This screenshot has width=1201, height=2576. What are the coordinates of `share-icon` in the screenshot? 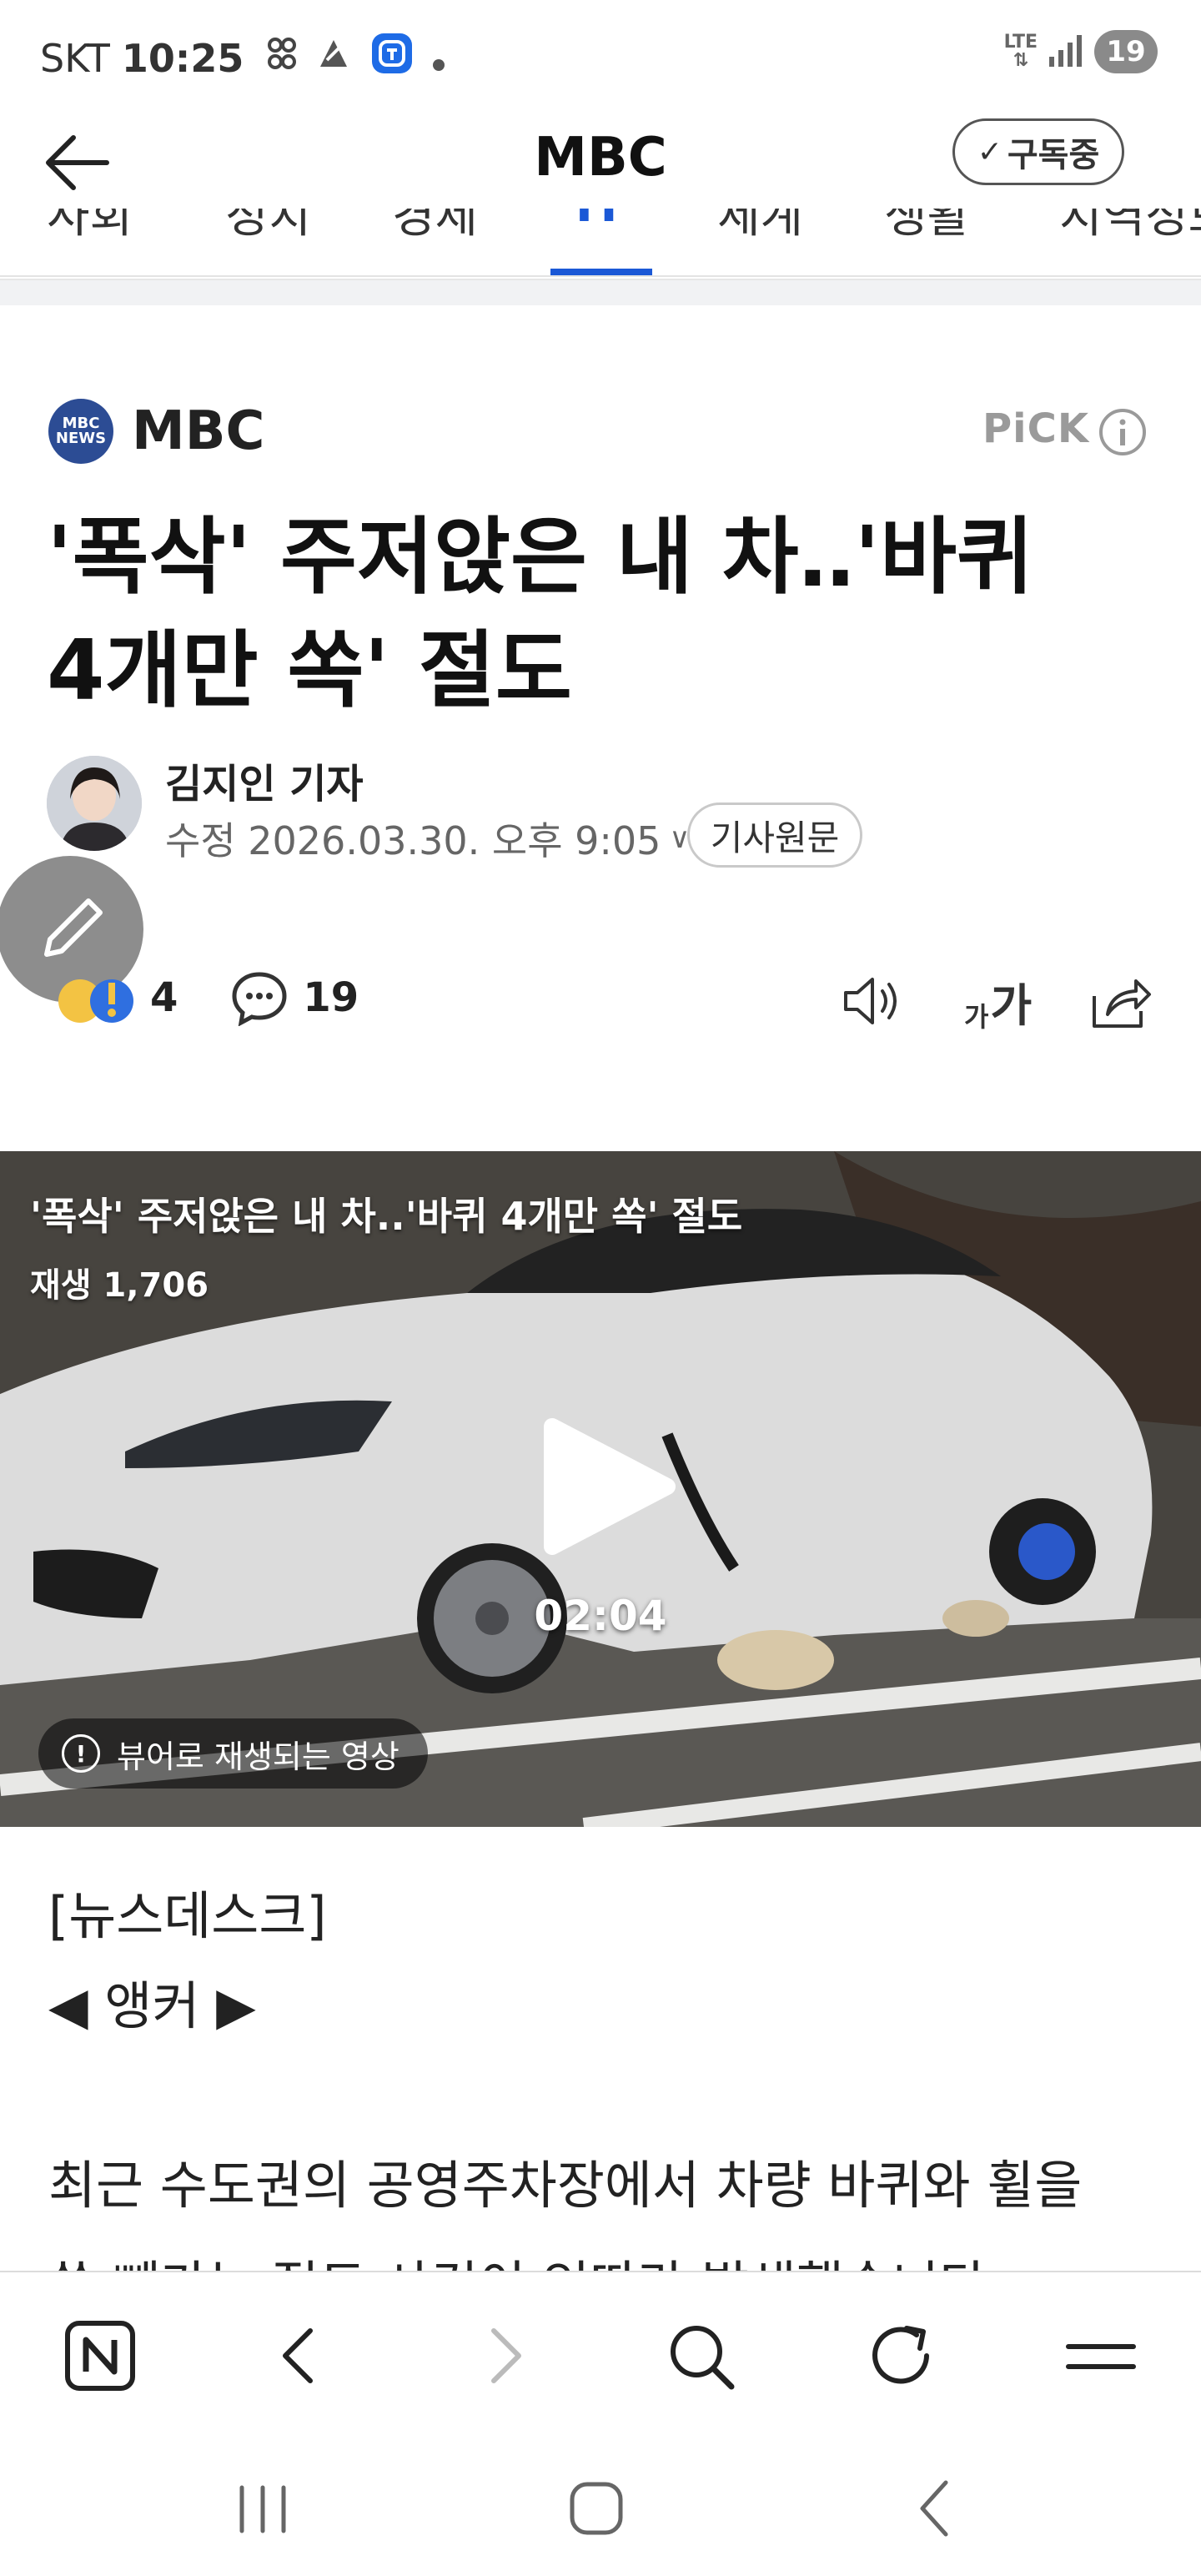 It's located at (1122, 1003).